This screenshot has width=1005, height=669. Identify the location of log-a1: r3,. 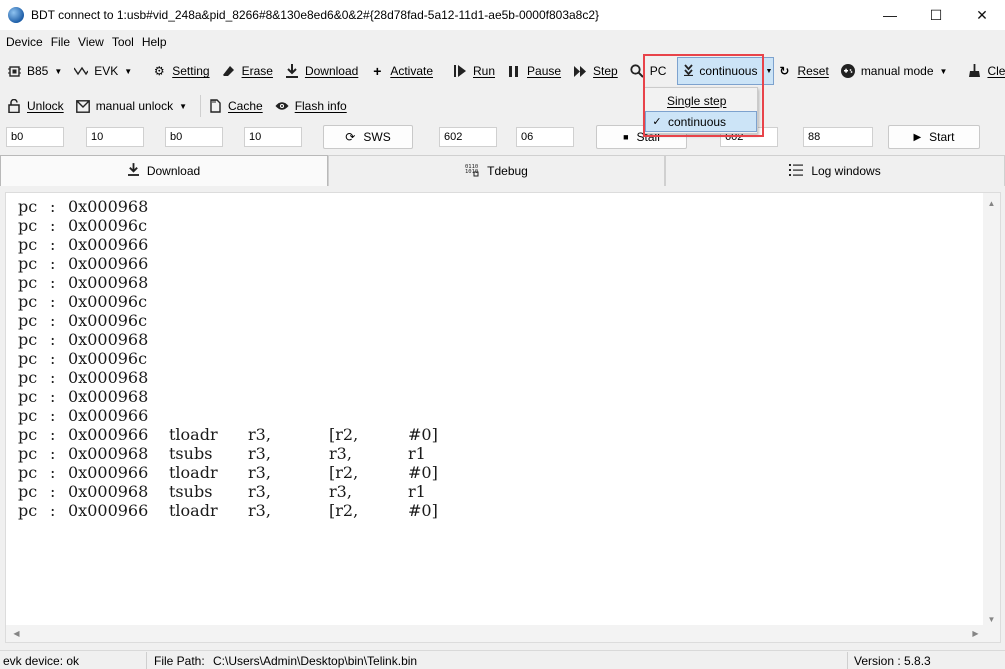
(259, 472).